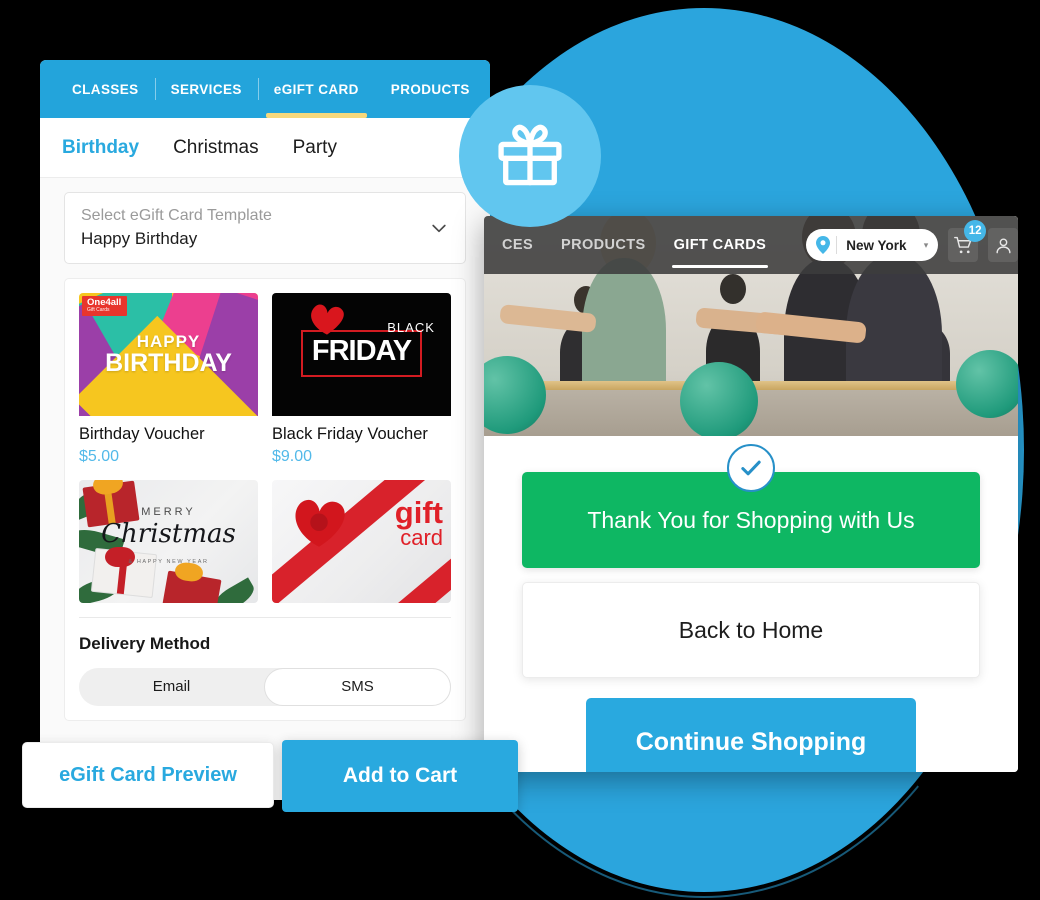  I want to click on back-to-home-button-label: Back to Home, so click(751, 629).